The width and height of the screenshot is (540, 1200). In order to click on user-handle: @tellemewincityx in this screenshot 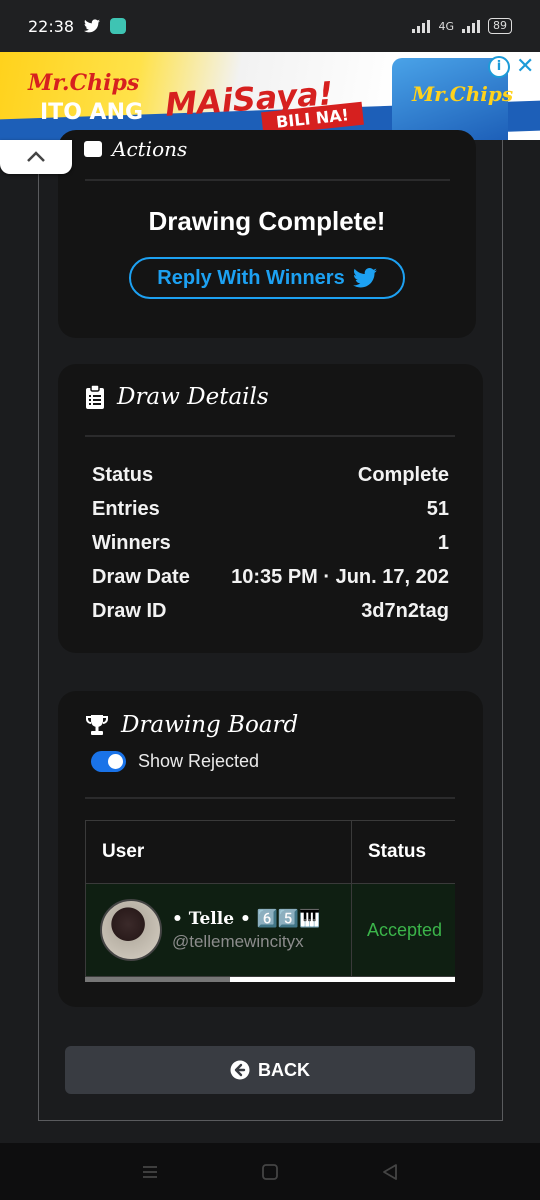, I will do `click(238, 941)`.